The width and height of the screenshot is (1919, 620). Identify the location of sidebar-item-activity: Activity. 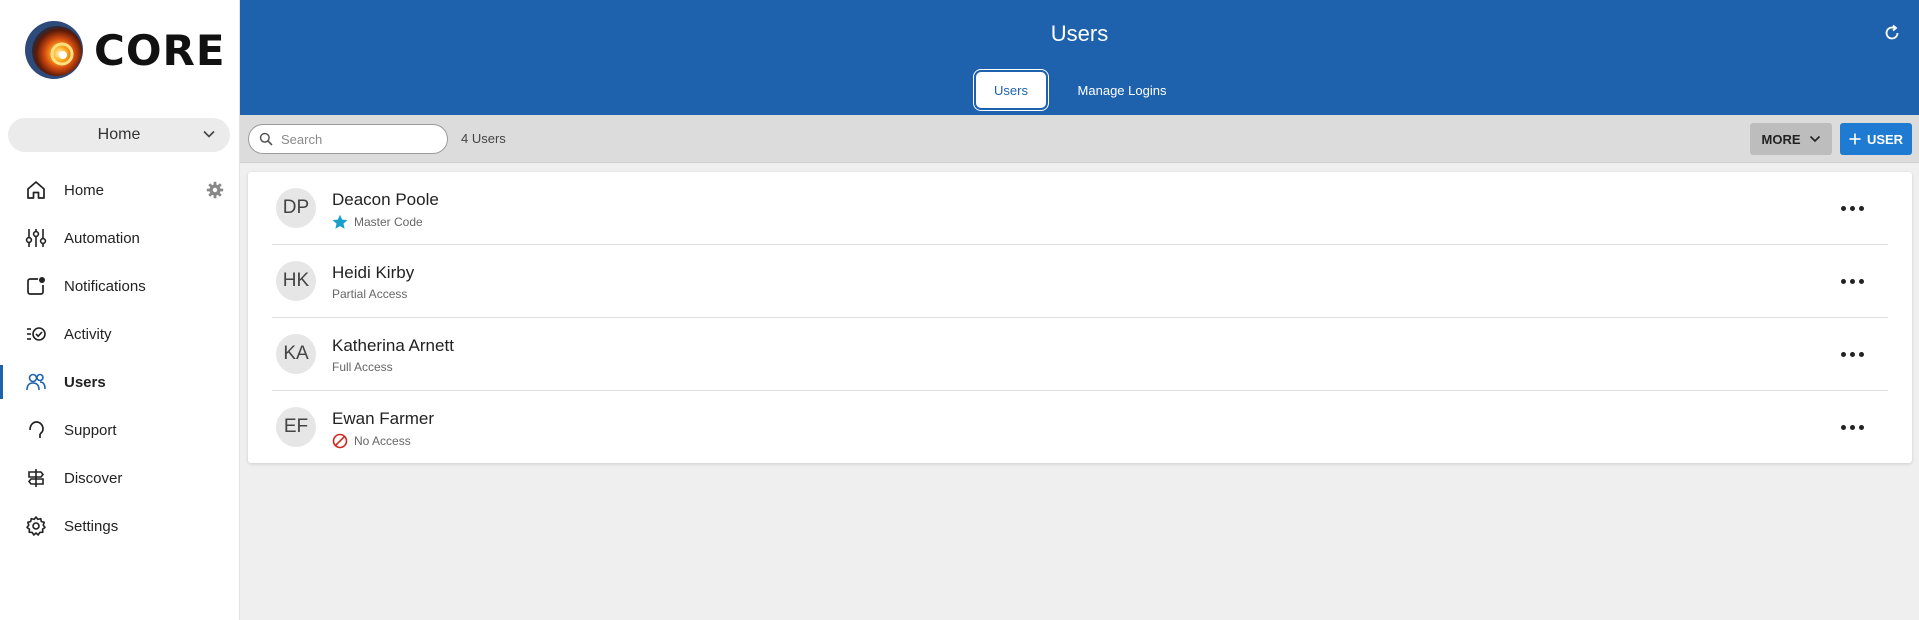
(120, 334).